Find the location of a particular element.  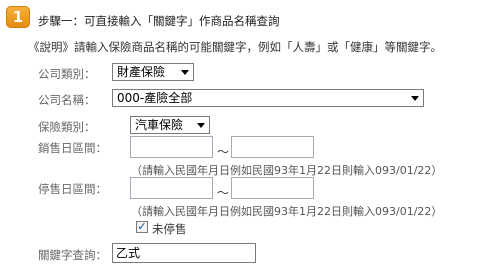

keyword-input: 乙式 is located at coordinates (184, 253).